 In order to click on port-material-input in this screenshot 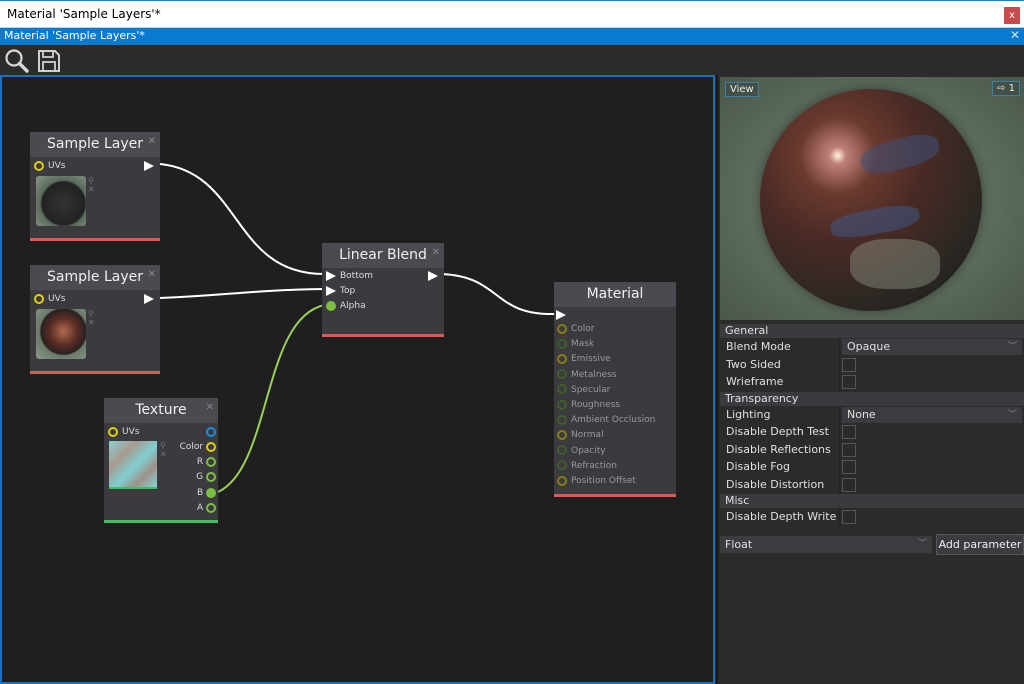, I will do `click(563, 315)`.